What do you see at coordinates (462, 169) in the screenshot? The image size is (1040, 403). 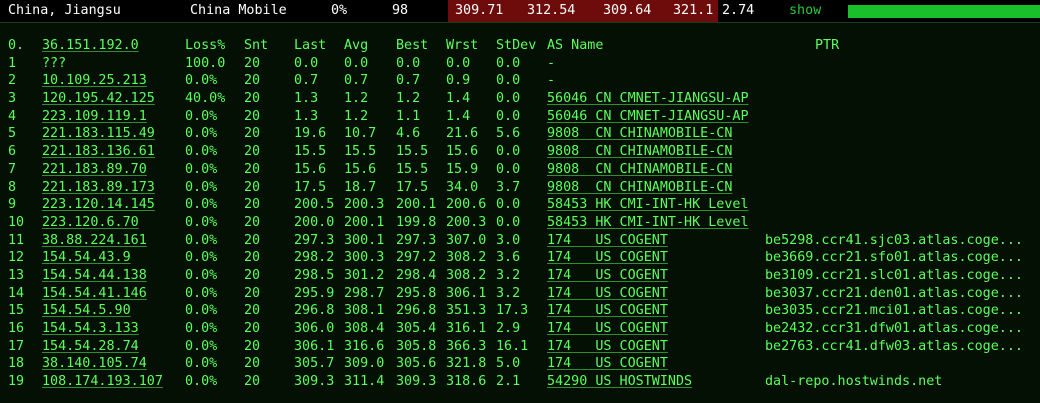 I see `hop-worst: 15.9` at bounding box center [462, 169].